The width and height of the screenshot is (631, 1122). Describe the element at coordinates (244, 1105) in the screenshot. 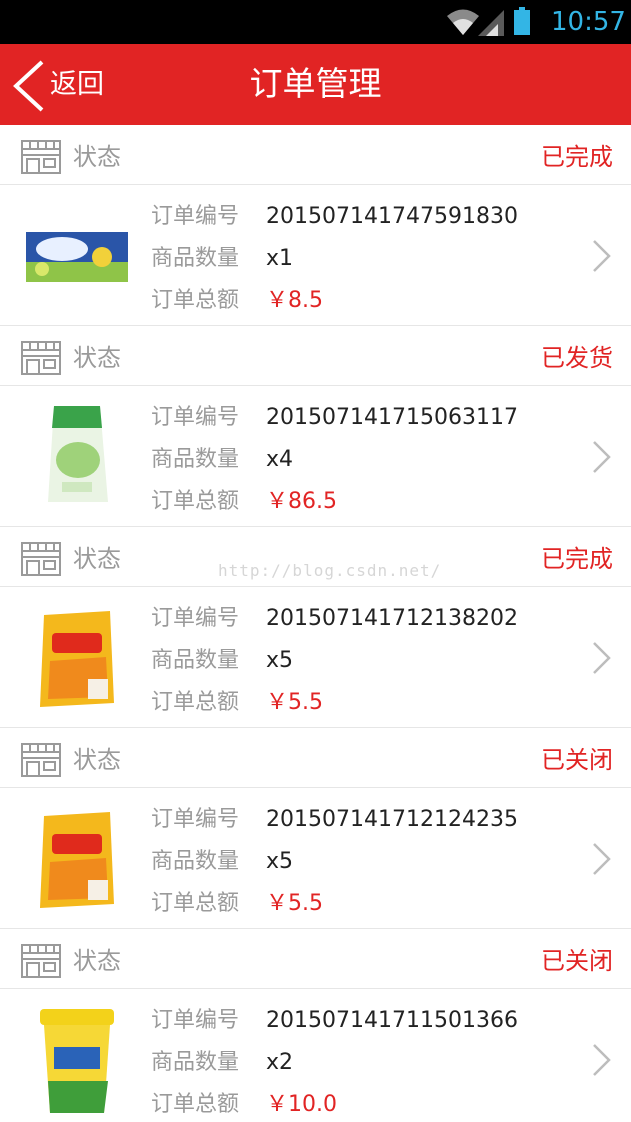

I see `total-row: 订单总额 ￥10.0` at that location.